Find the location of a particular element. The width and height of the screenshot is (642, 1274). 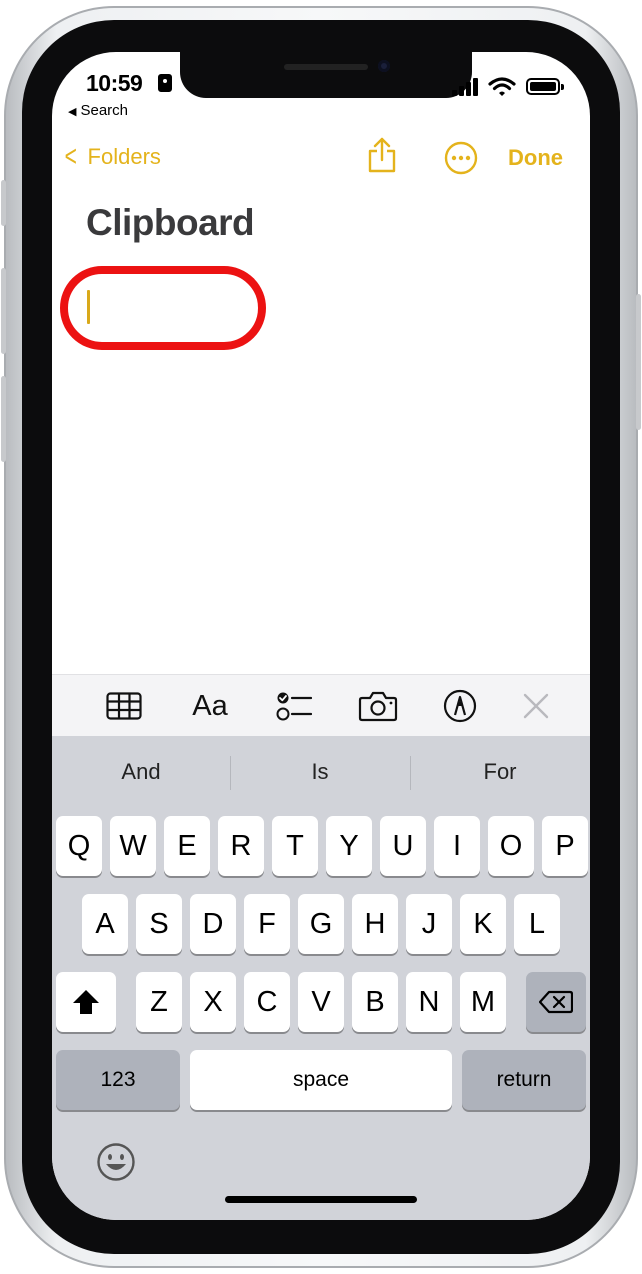

key-o: O is located at coordinates (511, 846).